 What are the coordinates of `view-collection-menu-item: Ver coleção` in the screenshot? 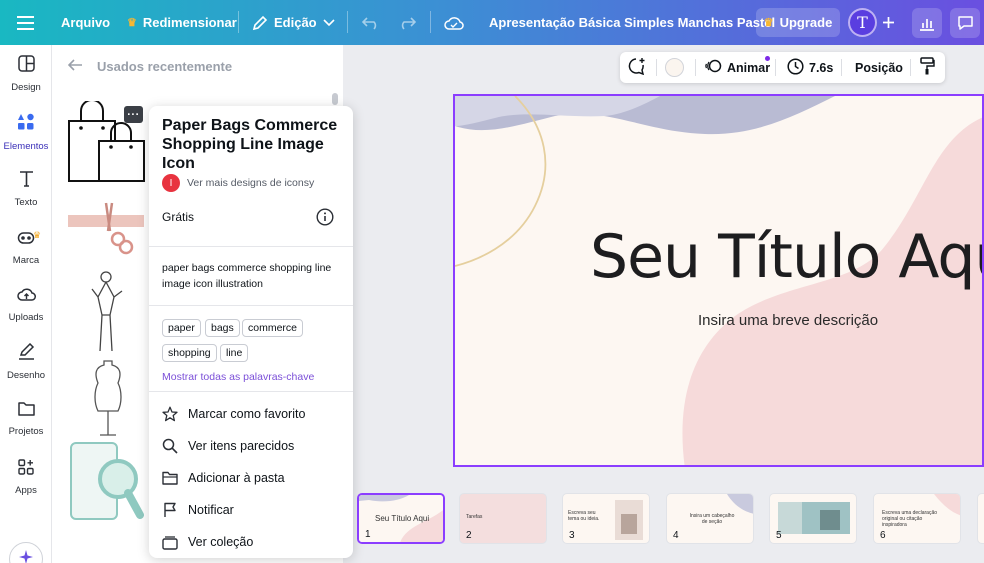 It's located at (207, 542).